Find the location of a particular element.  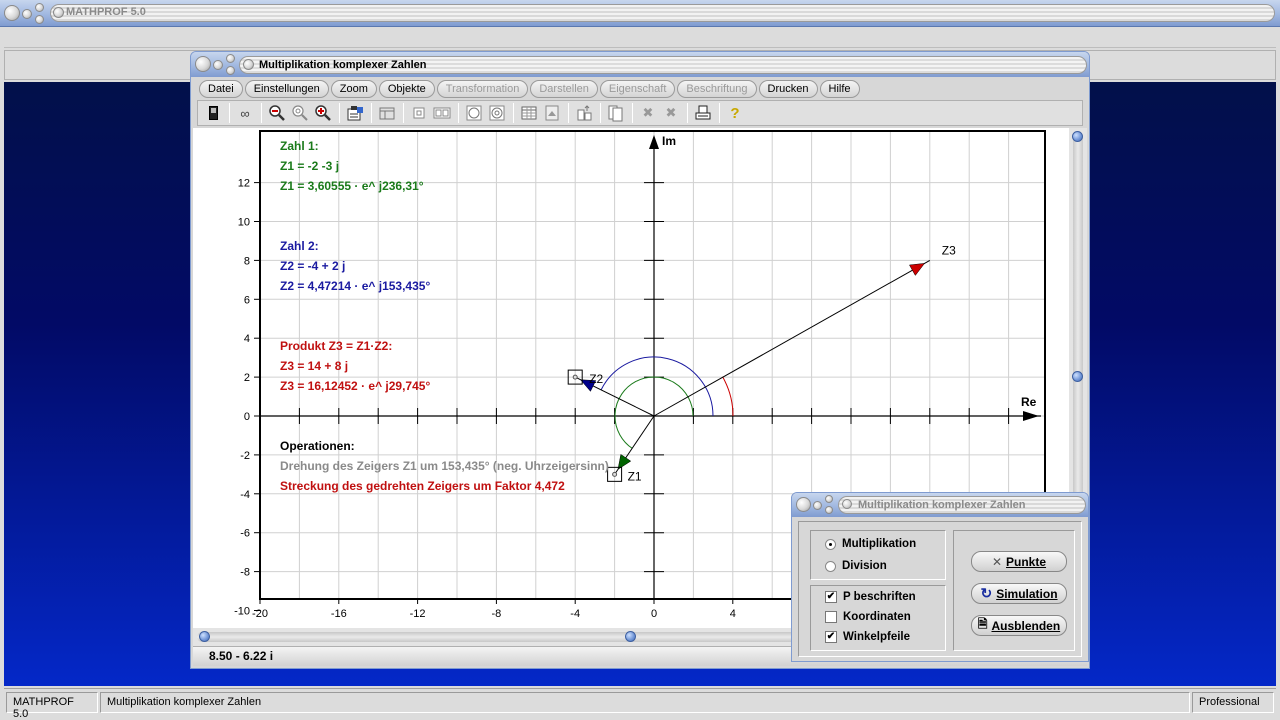

horizontal-scroll-thumb is located at coordinates (630, 636).